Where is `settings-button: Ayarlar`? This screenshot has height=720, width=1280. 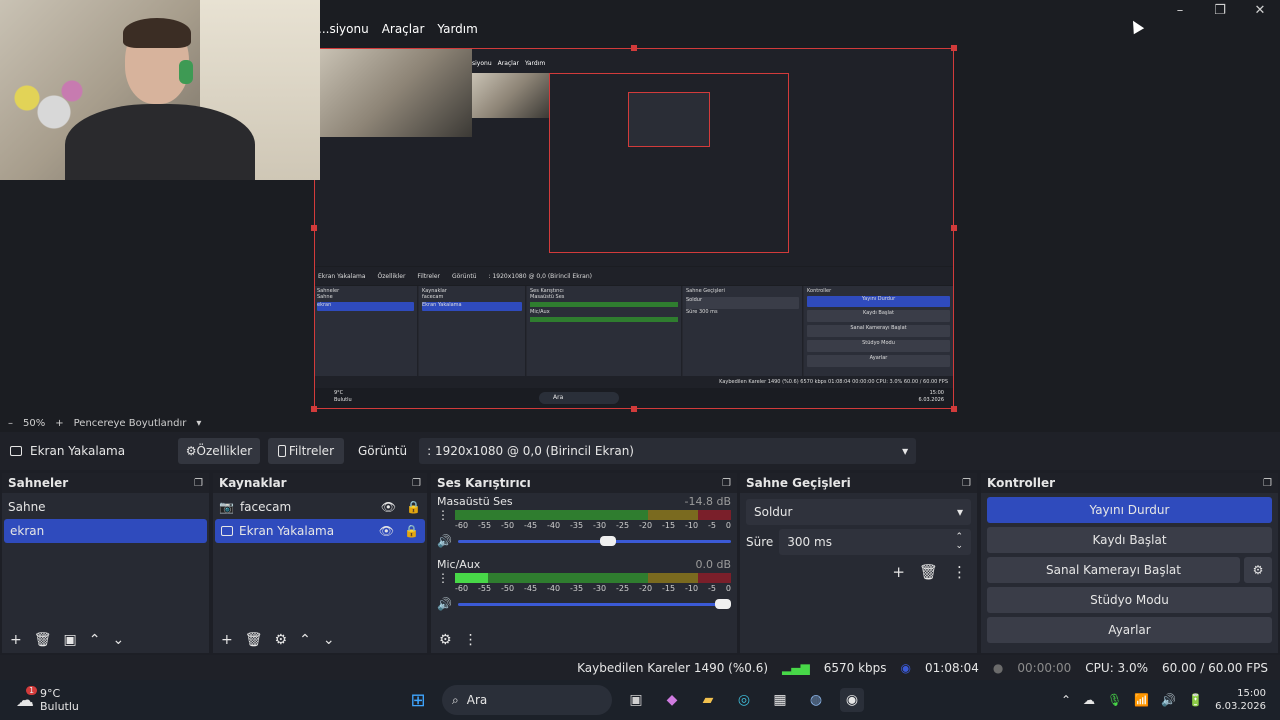 settings-button: Ayarlar is located at coordinates (1129, 630).